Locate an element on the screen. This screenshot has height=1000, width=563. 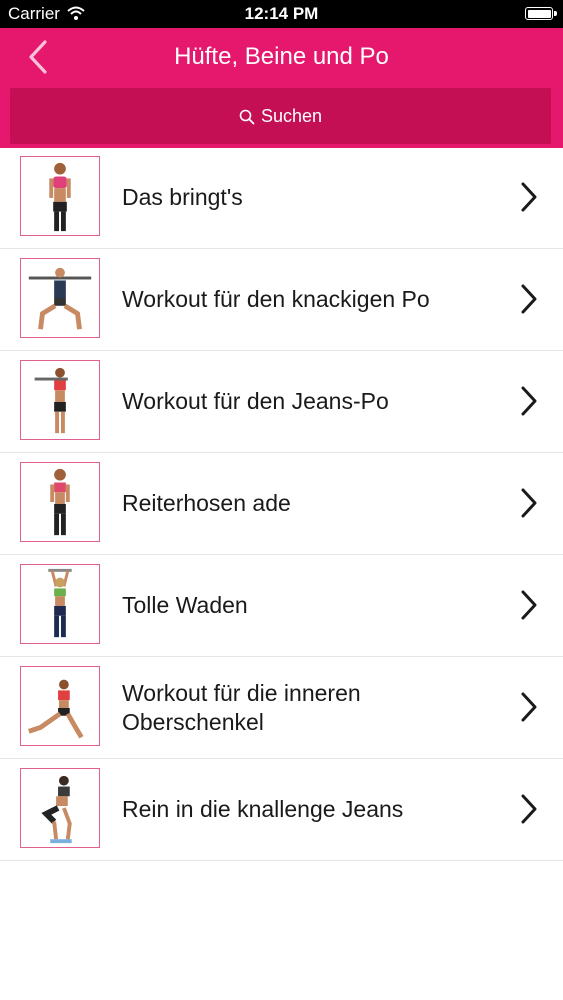
list-item-label: Rein in die knallenge Jeans is located at coordinates (263, 809).